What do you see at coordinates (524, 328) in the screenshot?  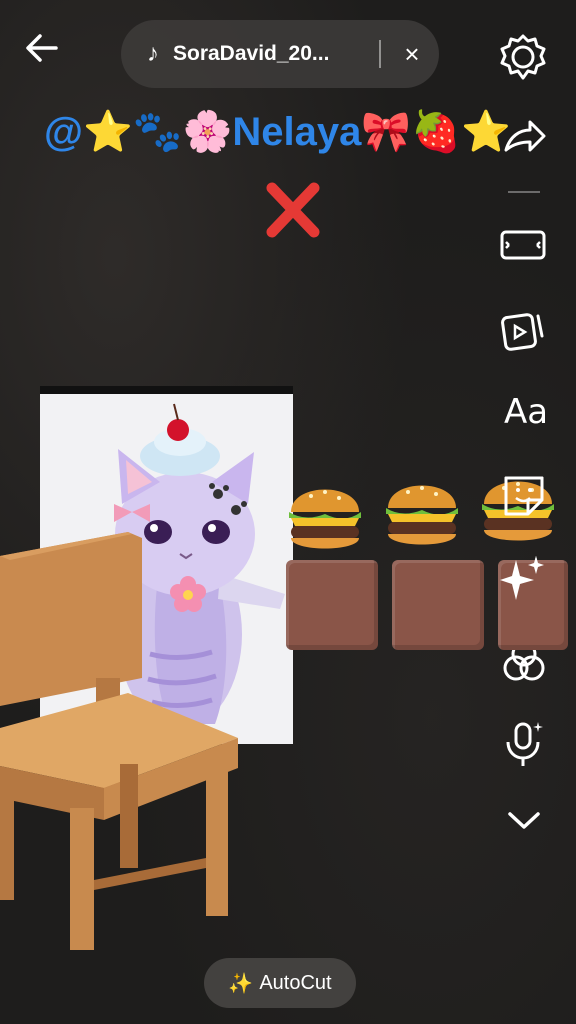 I see `template-video-icon` at bounding box center [524, 328].